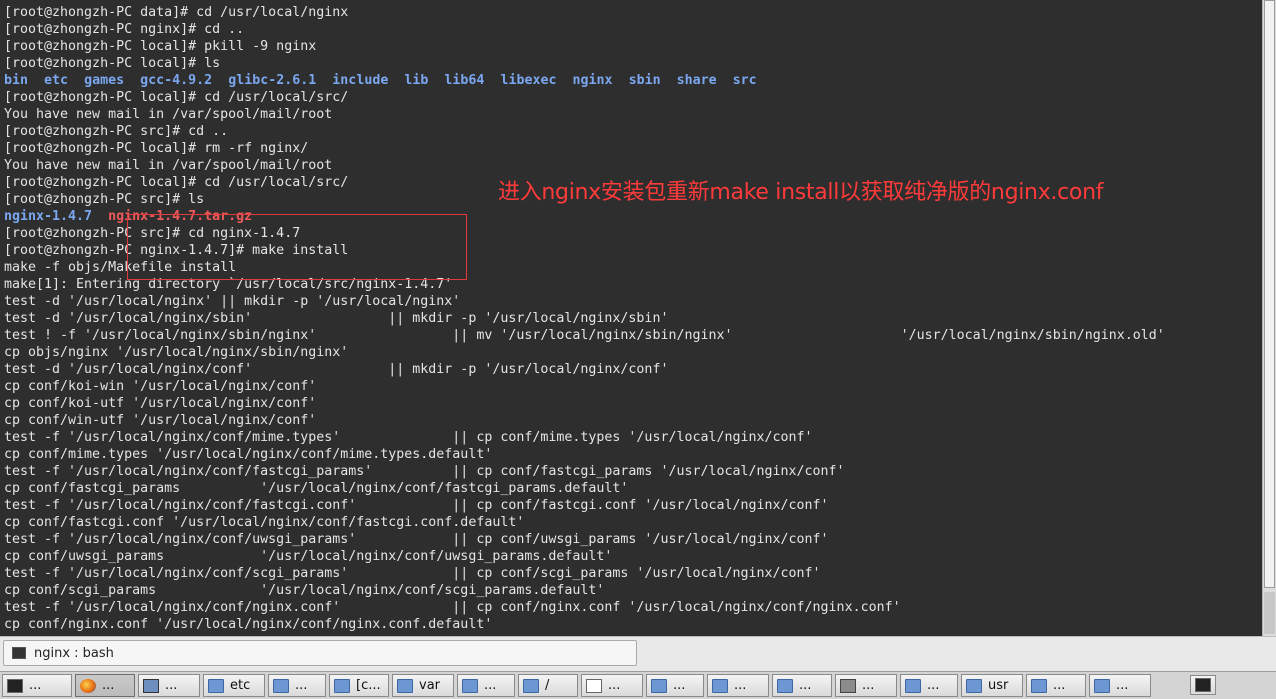  I want to click on taskbar-button-label: /, so click(547, 685).